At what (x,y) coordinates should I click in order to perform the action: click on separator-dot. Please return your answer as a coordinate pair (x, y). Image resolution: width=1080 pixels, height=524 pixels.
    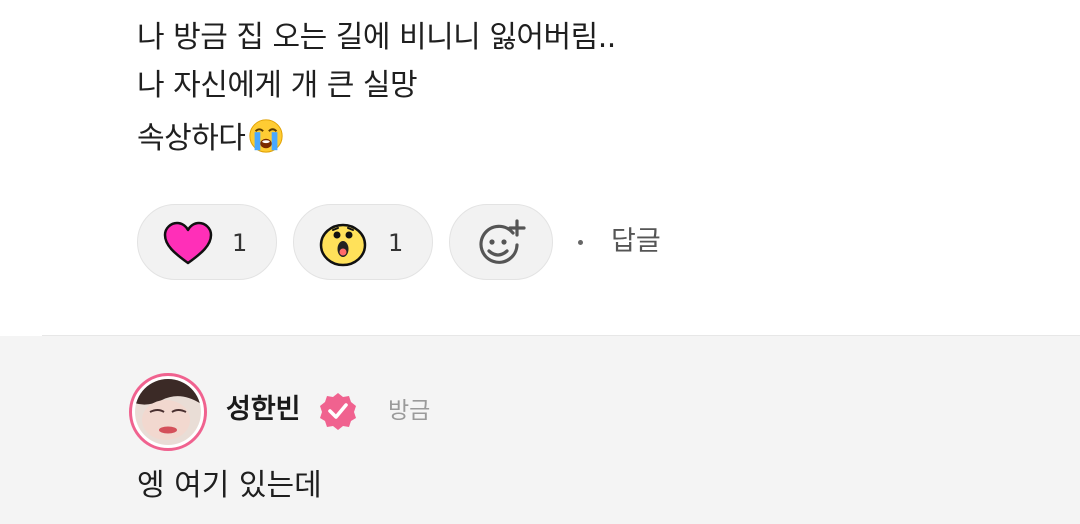
    Looking at the image, I should click on (580, 242).